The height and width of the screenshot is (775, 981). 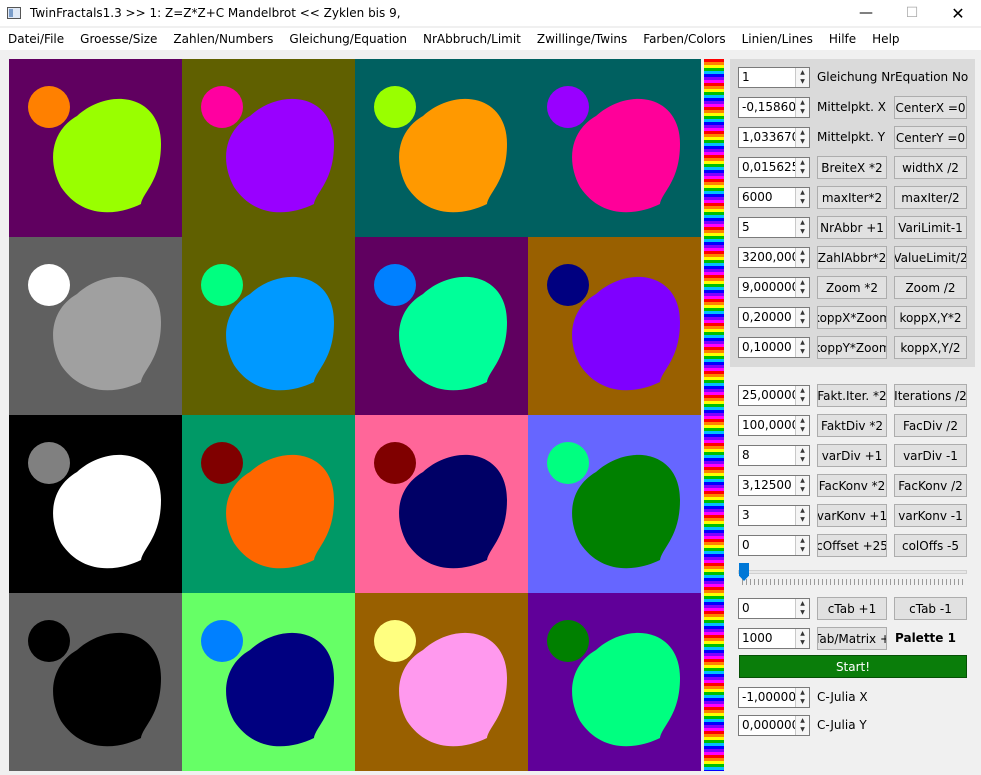 What do you see at coordinates (866, 13) in the screenshot?
I see `minimize-button: —` at bounding box center [866, 13].